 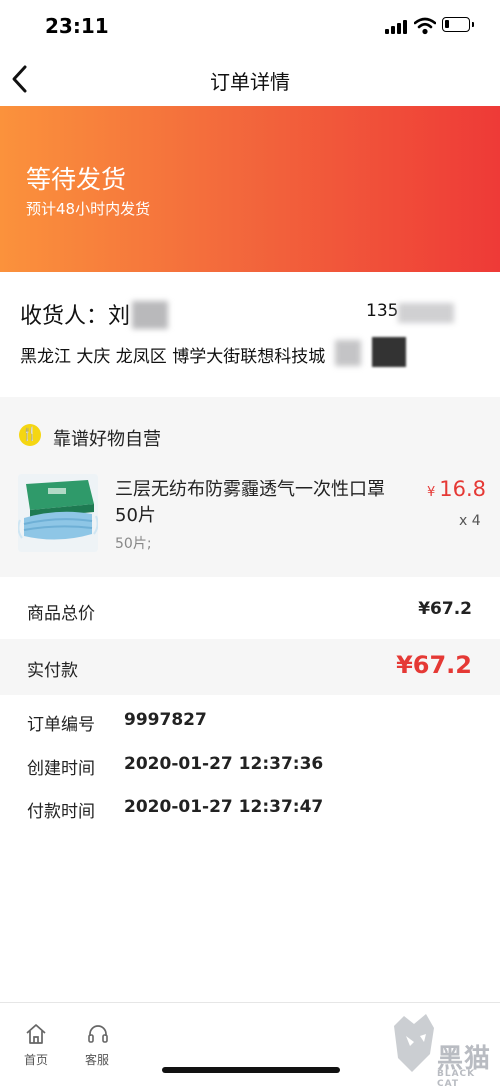 I want to click on product-quantity: x 4, so click(x=470, y=521).